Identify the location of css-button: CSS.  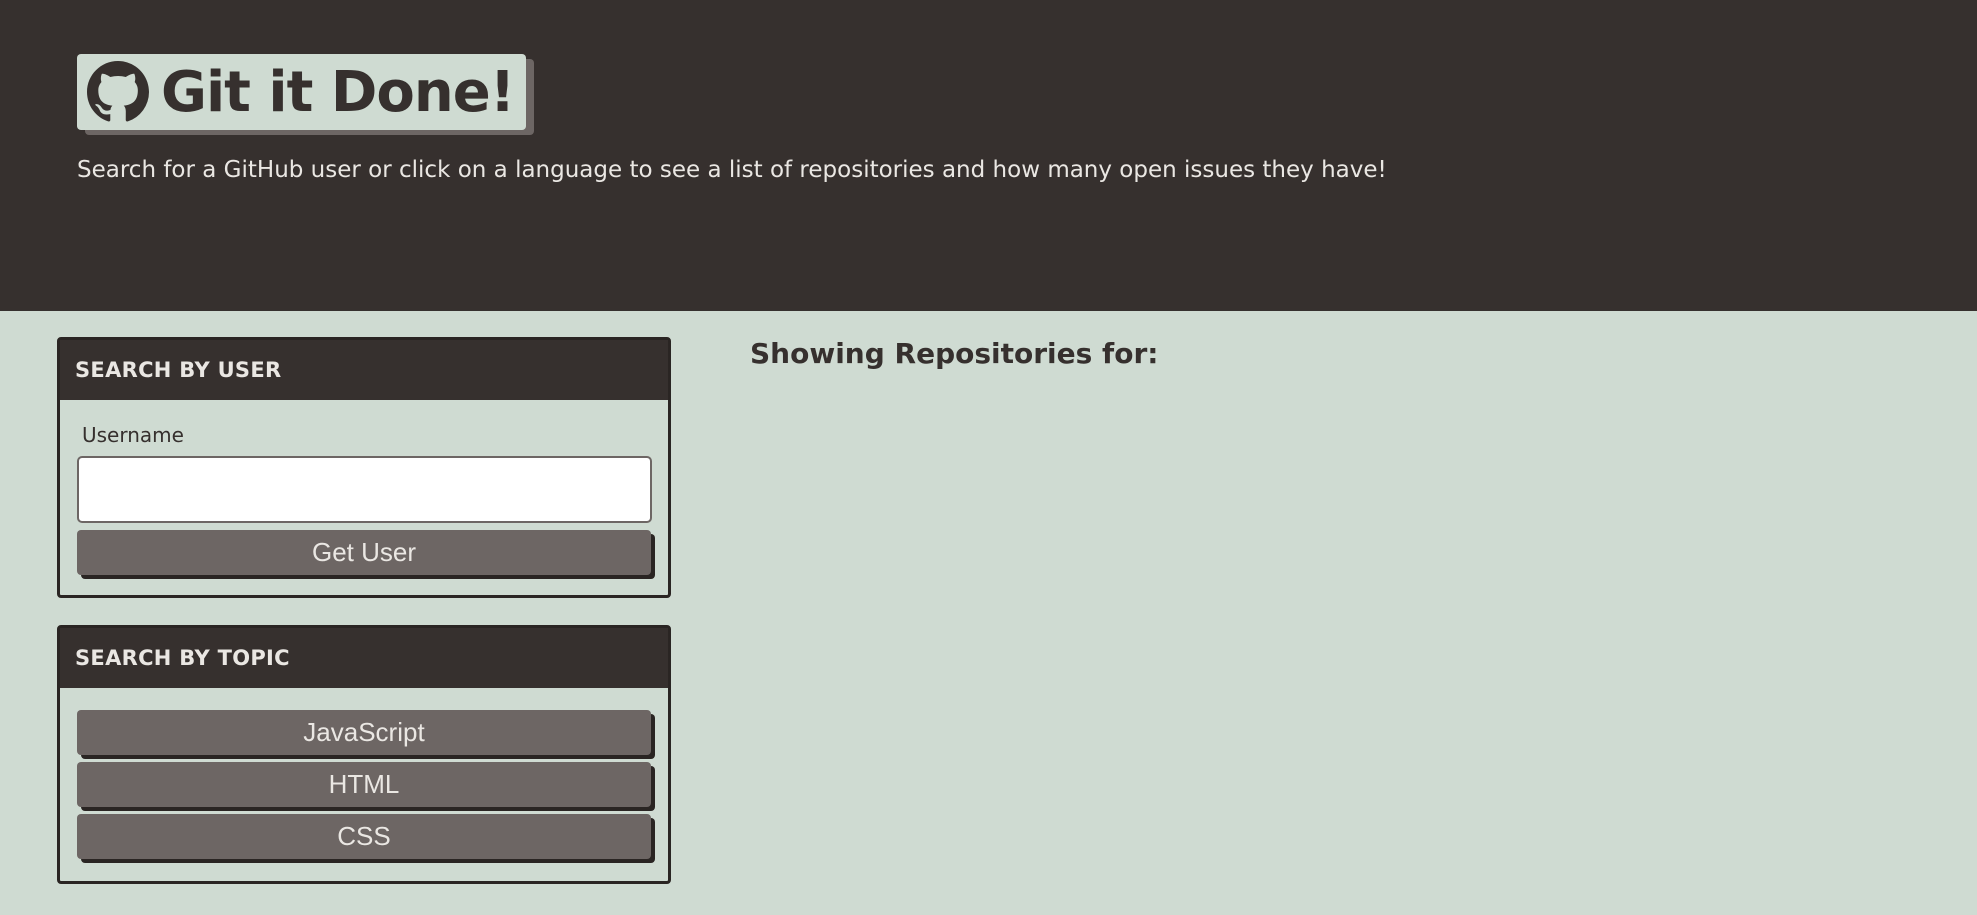
(364, 836).